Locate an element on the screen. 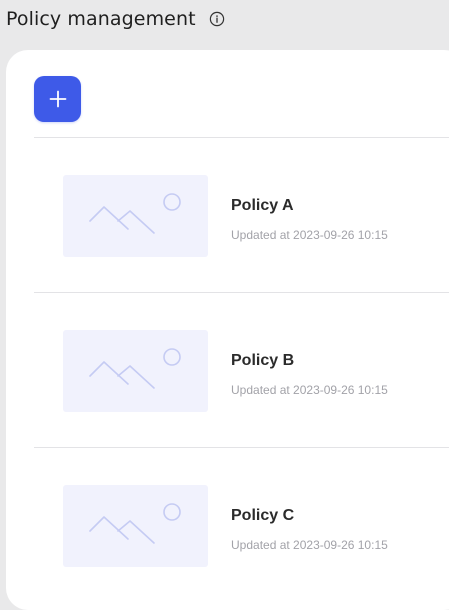  page-title: Policy management is located at coordinates (101, 19).